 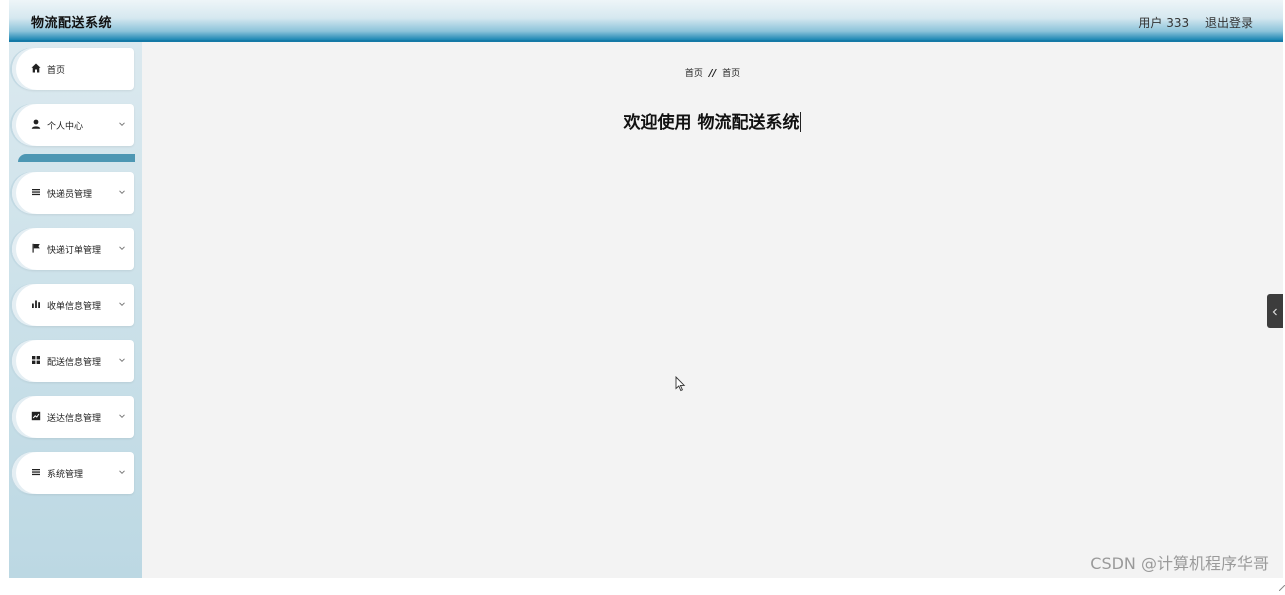 What do you see at coordinates (35, 303) in the screenshot?
I see `bar-chart-icon` at bounding box center [35, 303].